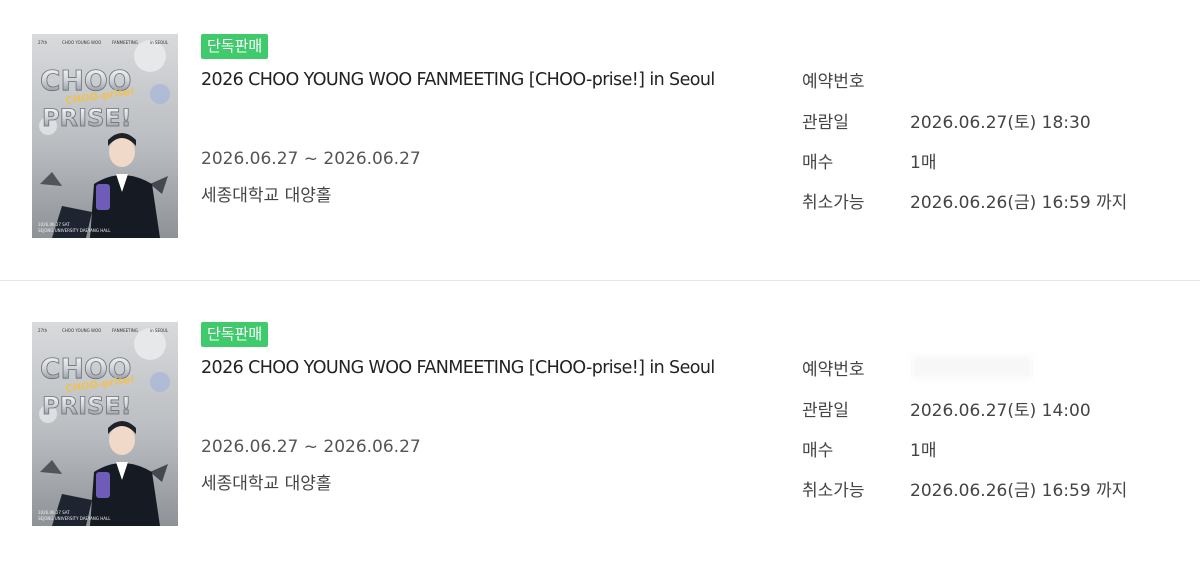  Describe the element at coordinates (600, 280) in the screenshot. I see `divider` at that location.